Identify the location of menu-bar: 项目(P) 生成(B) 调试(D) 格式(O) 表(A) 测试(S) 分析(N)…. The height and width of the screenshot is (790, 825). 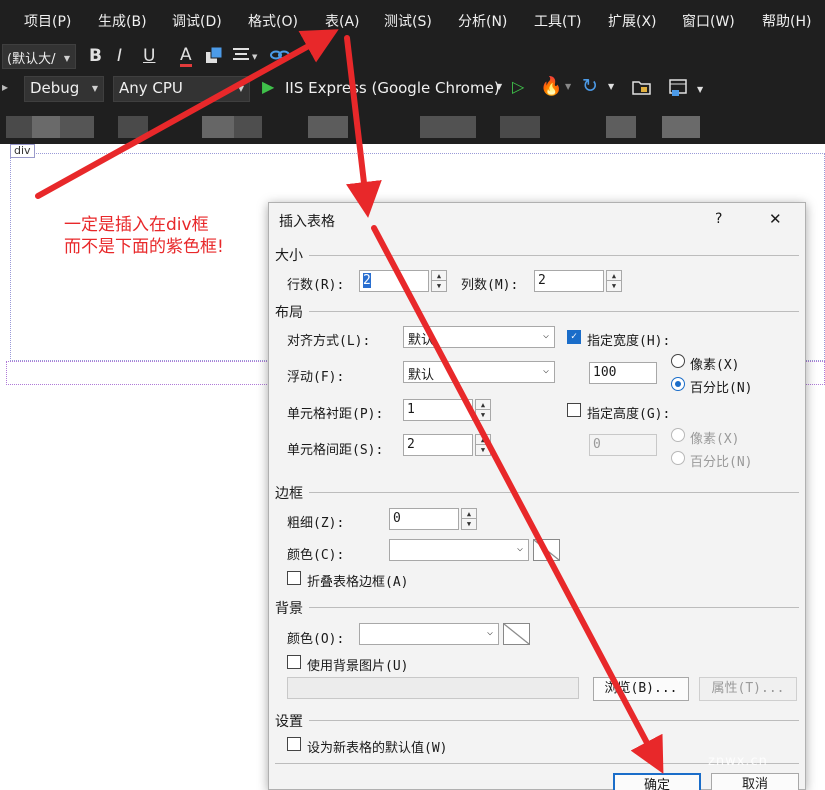
(412, 20).